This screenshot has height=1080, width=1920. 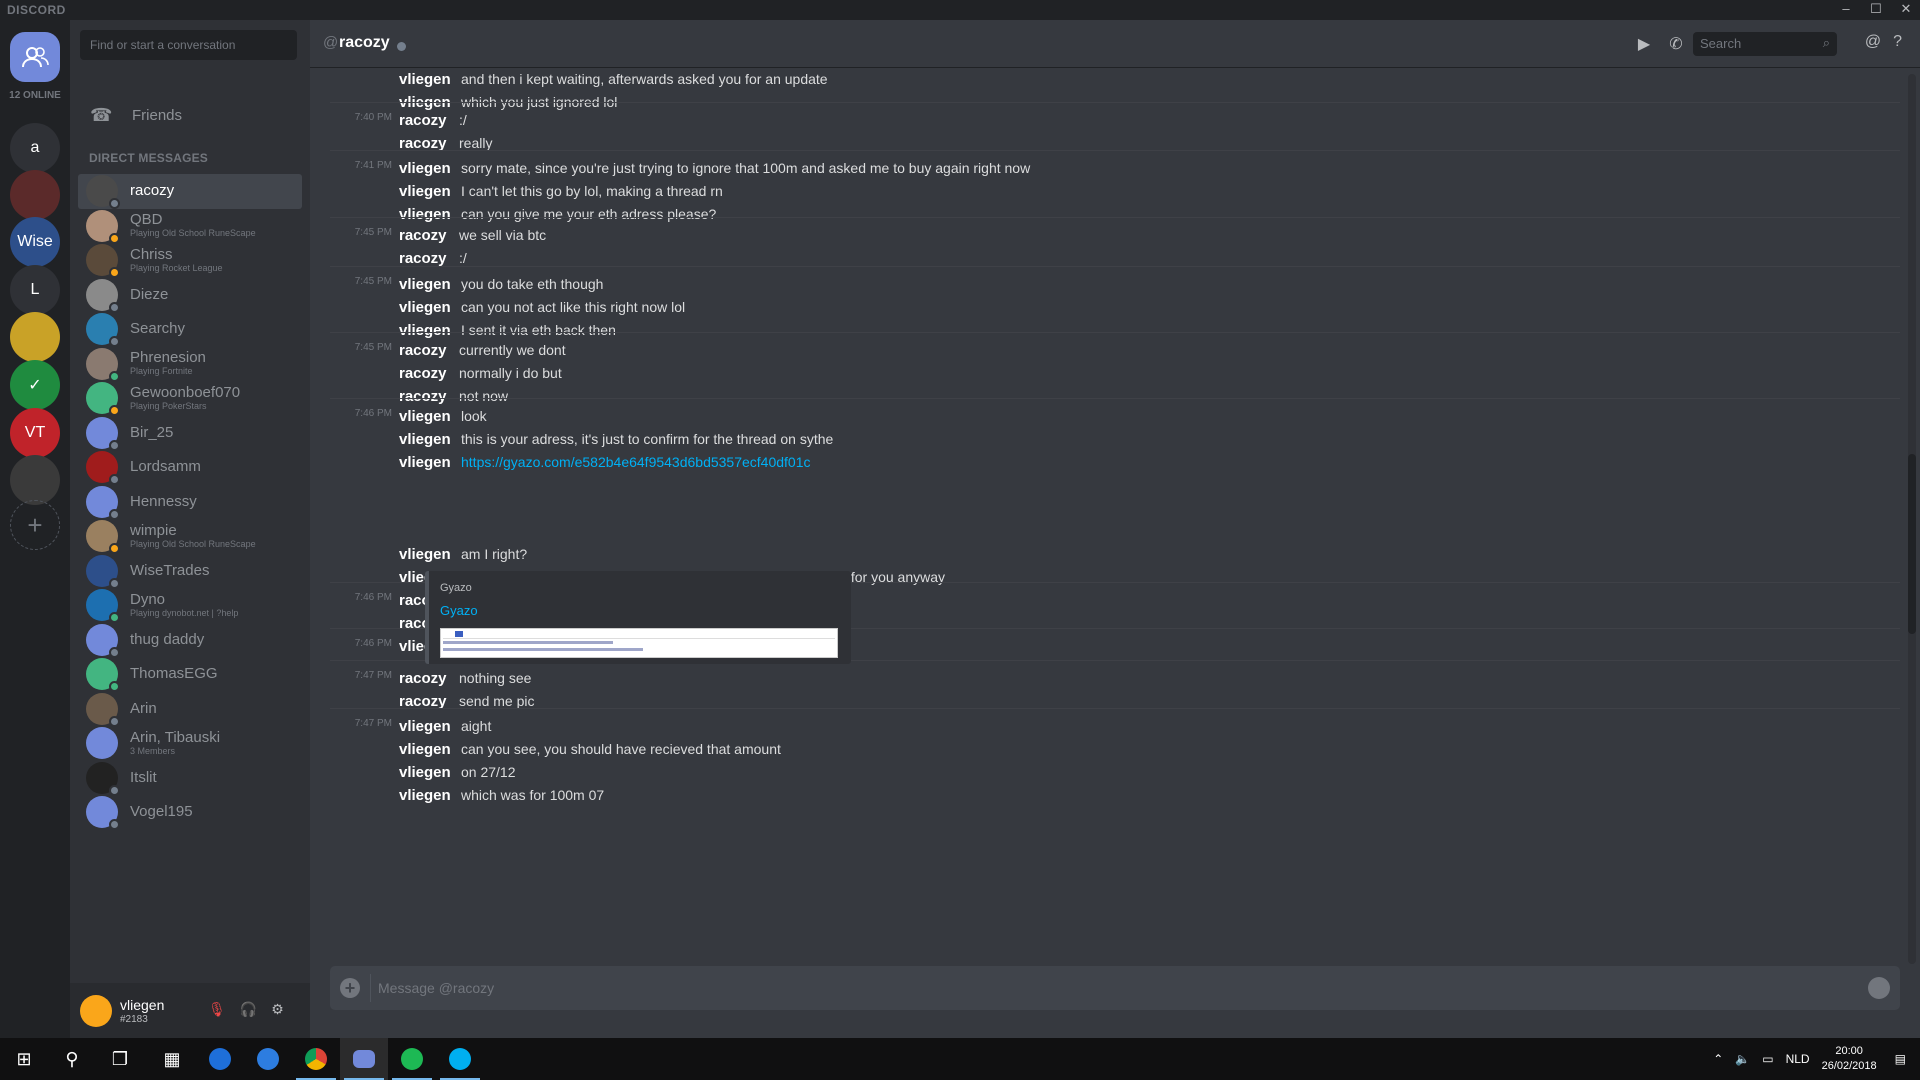 I want to click on dm-item: thug daddy, so click(x=190, y=640).